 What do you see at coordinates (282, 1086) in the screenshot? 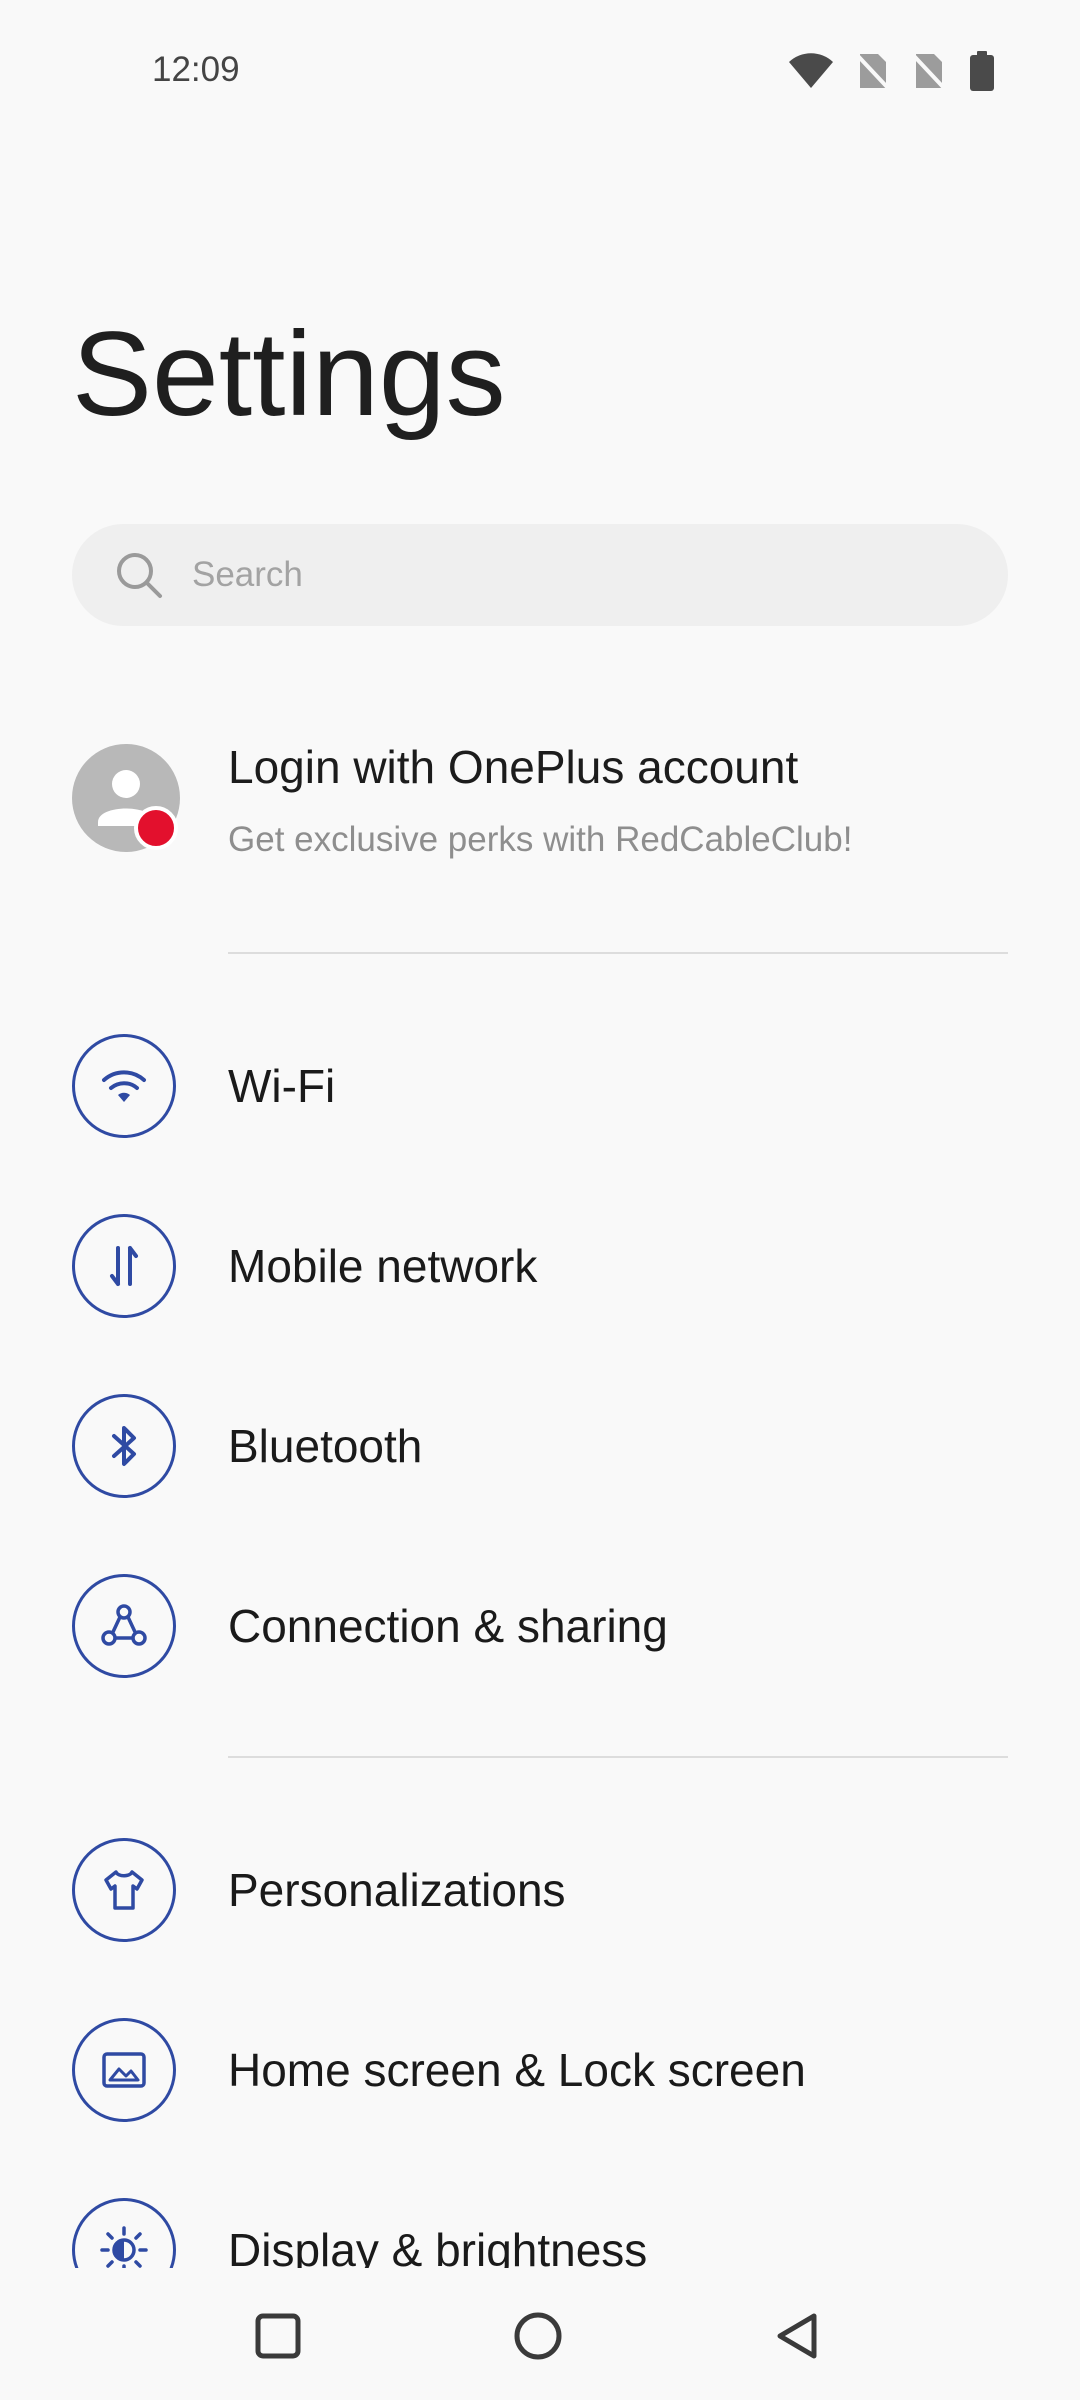
I see `settings-item-label: Wi-Fi` at bounding box center [282, 1086].